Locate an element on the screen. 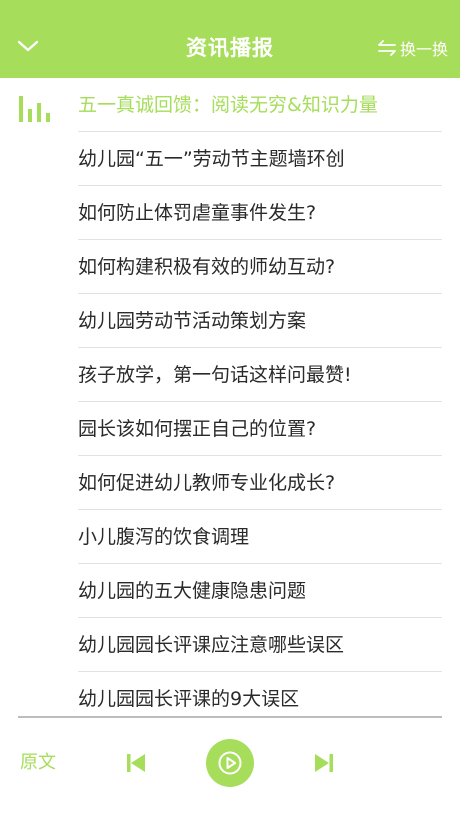 The height and width of the screenshot is (818, 460). list-item-playing: 五一真诚回馈：阅读无穷&知识力量 is located at coordinates (230, 105).